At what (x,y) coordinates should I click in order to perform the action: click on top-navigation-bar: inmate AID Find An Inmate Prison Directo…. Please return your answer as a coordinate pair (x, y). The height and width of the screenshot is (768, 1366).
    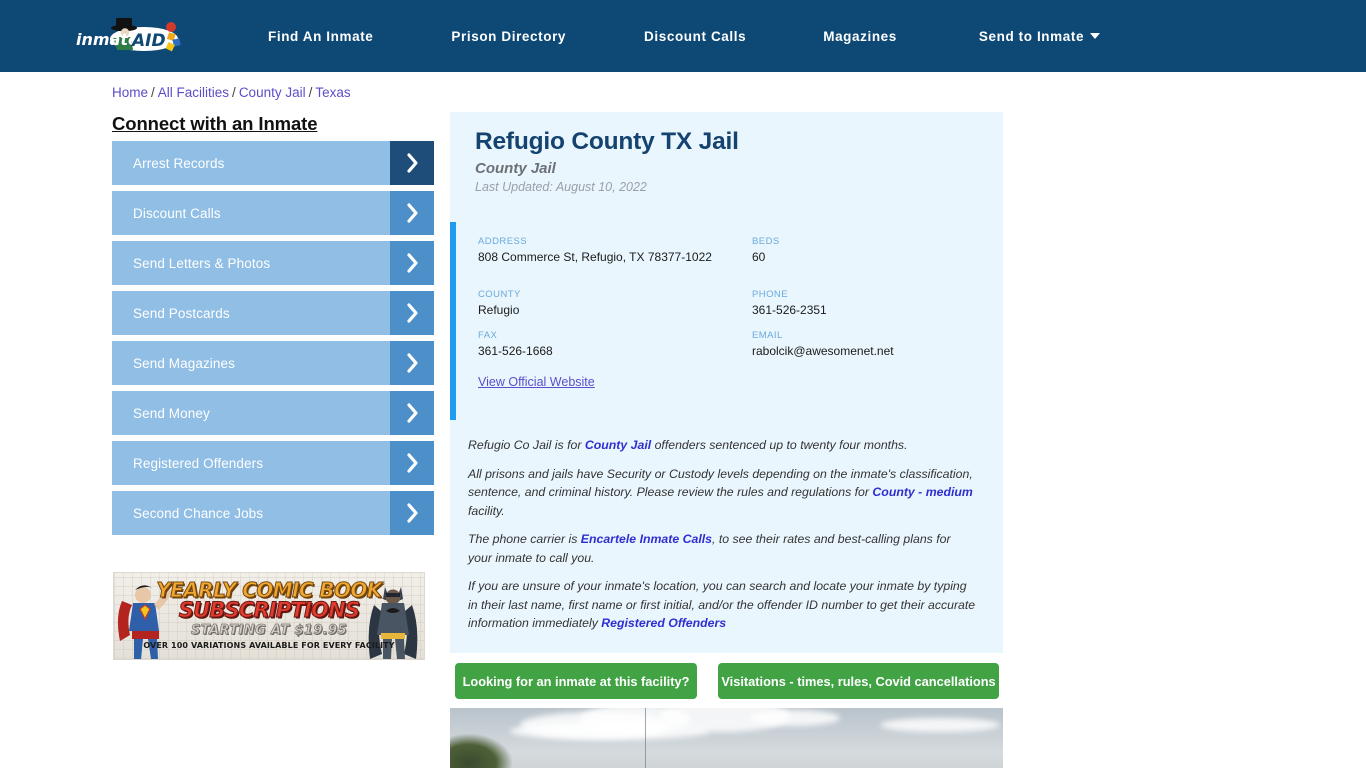
    Looking at the image, I should click on (683, 36).